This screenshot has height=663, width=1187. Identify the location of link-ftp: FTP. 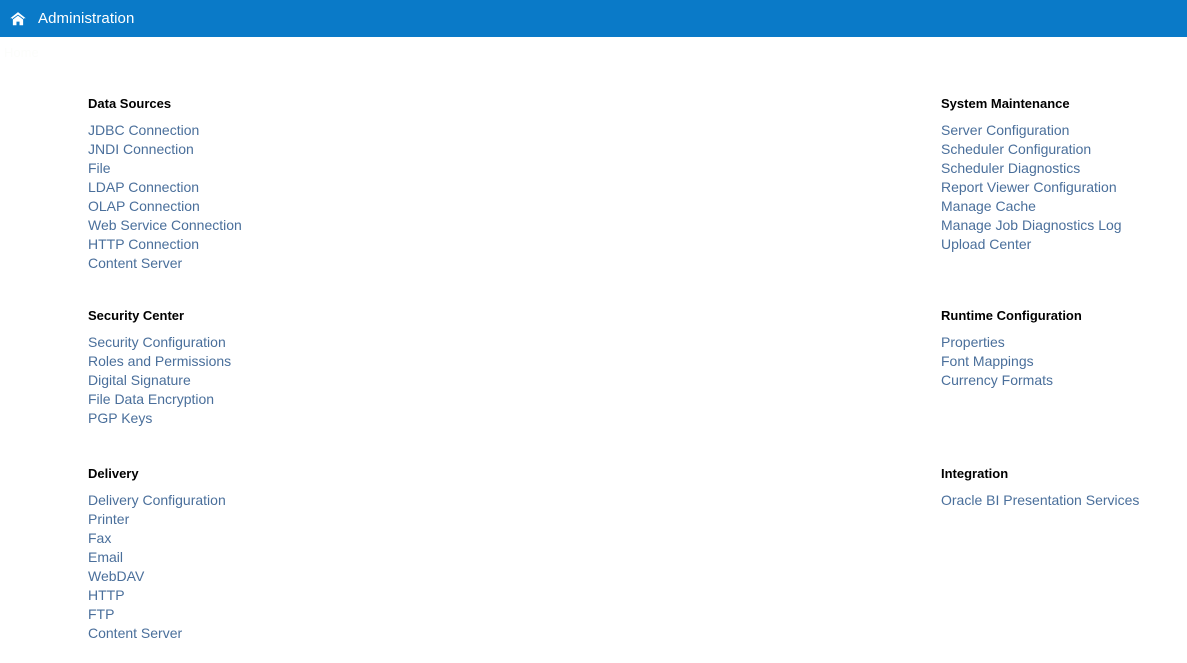
(101, 614).